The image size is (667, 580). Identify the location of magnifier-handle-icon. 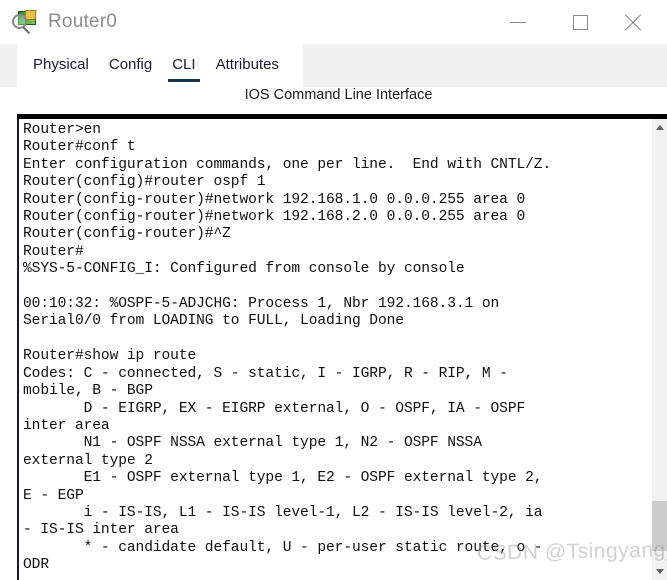
(26, 30).